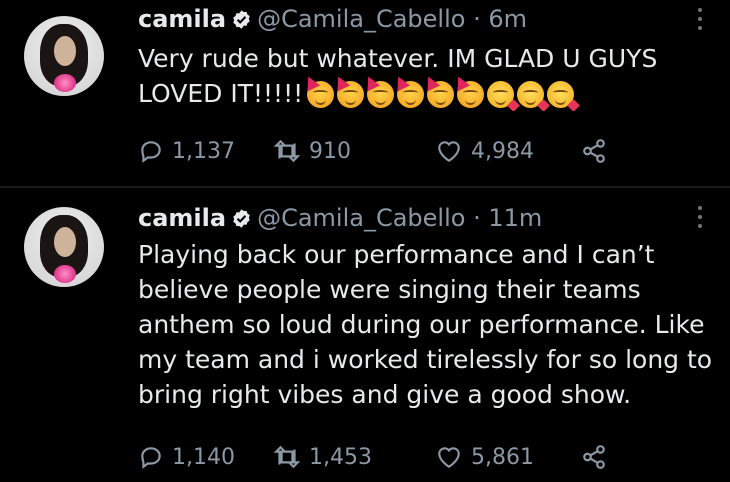  What do you see at coordinates (502, 457) in the screenshot?
I see `like-count: 5,861` at bounding box center [502, 457].